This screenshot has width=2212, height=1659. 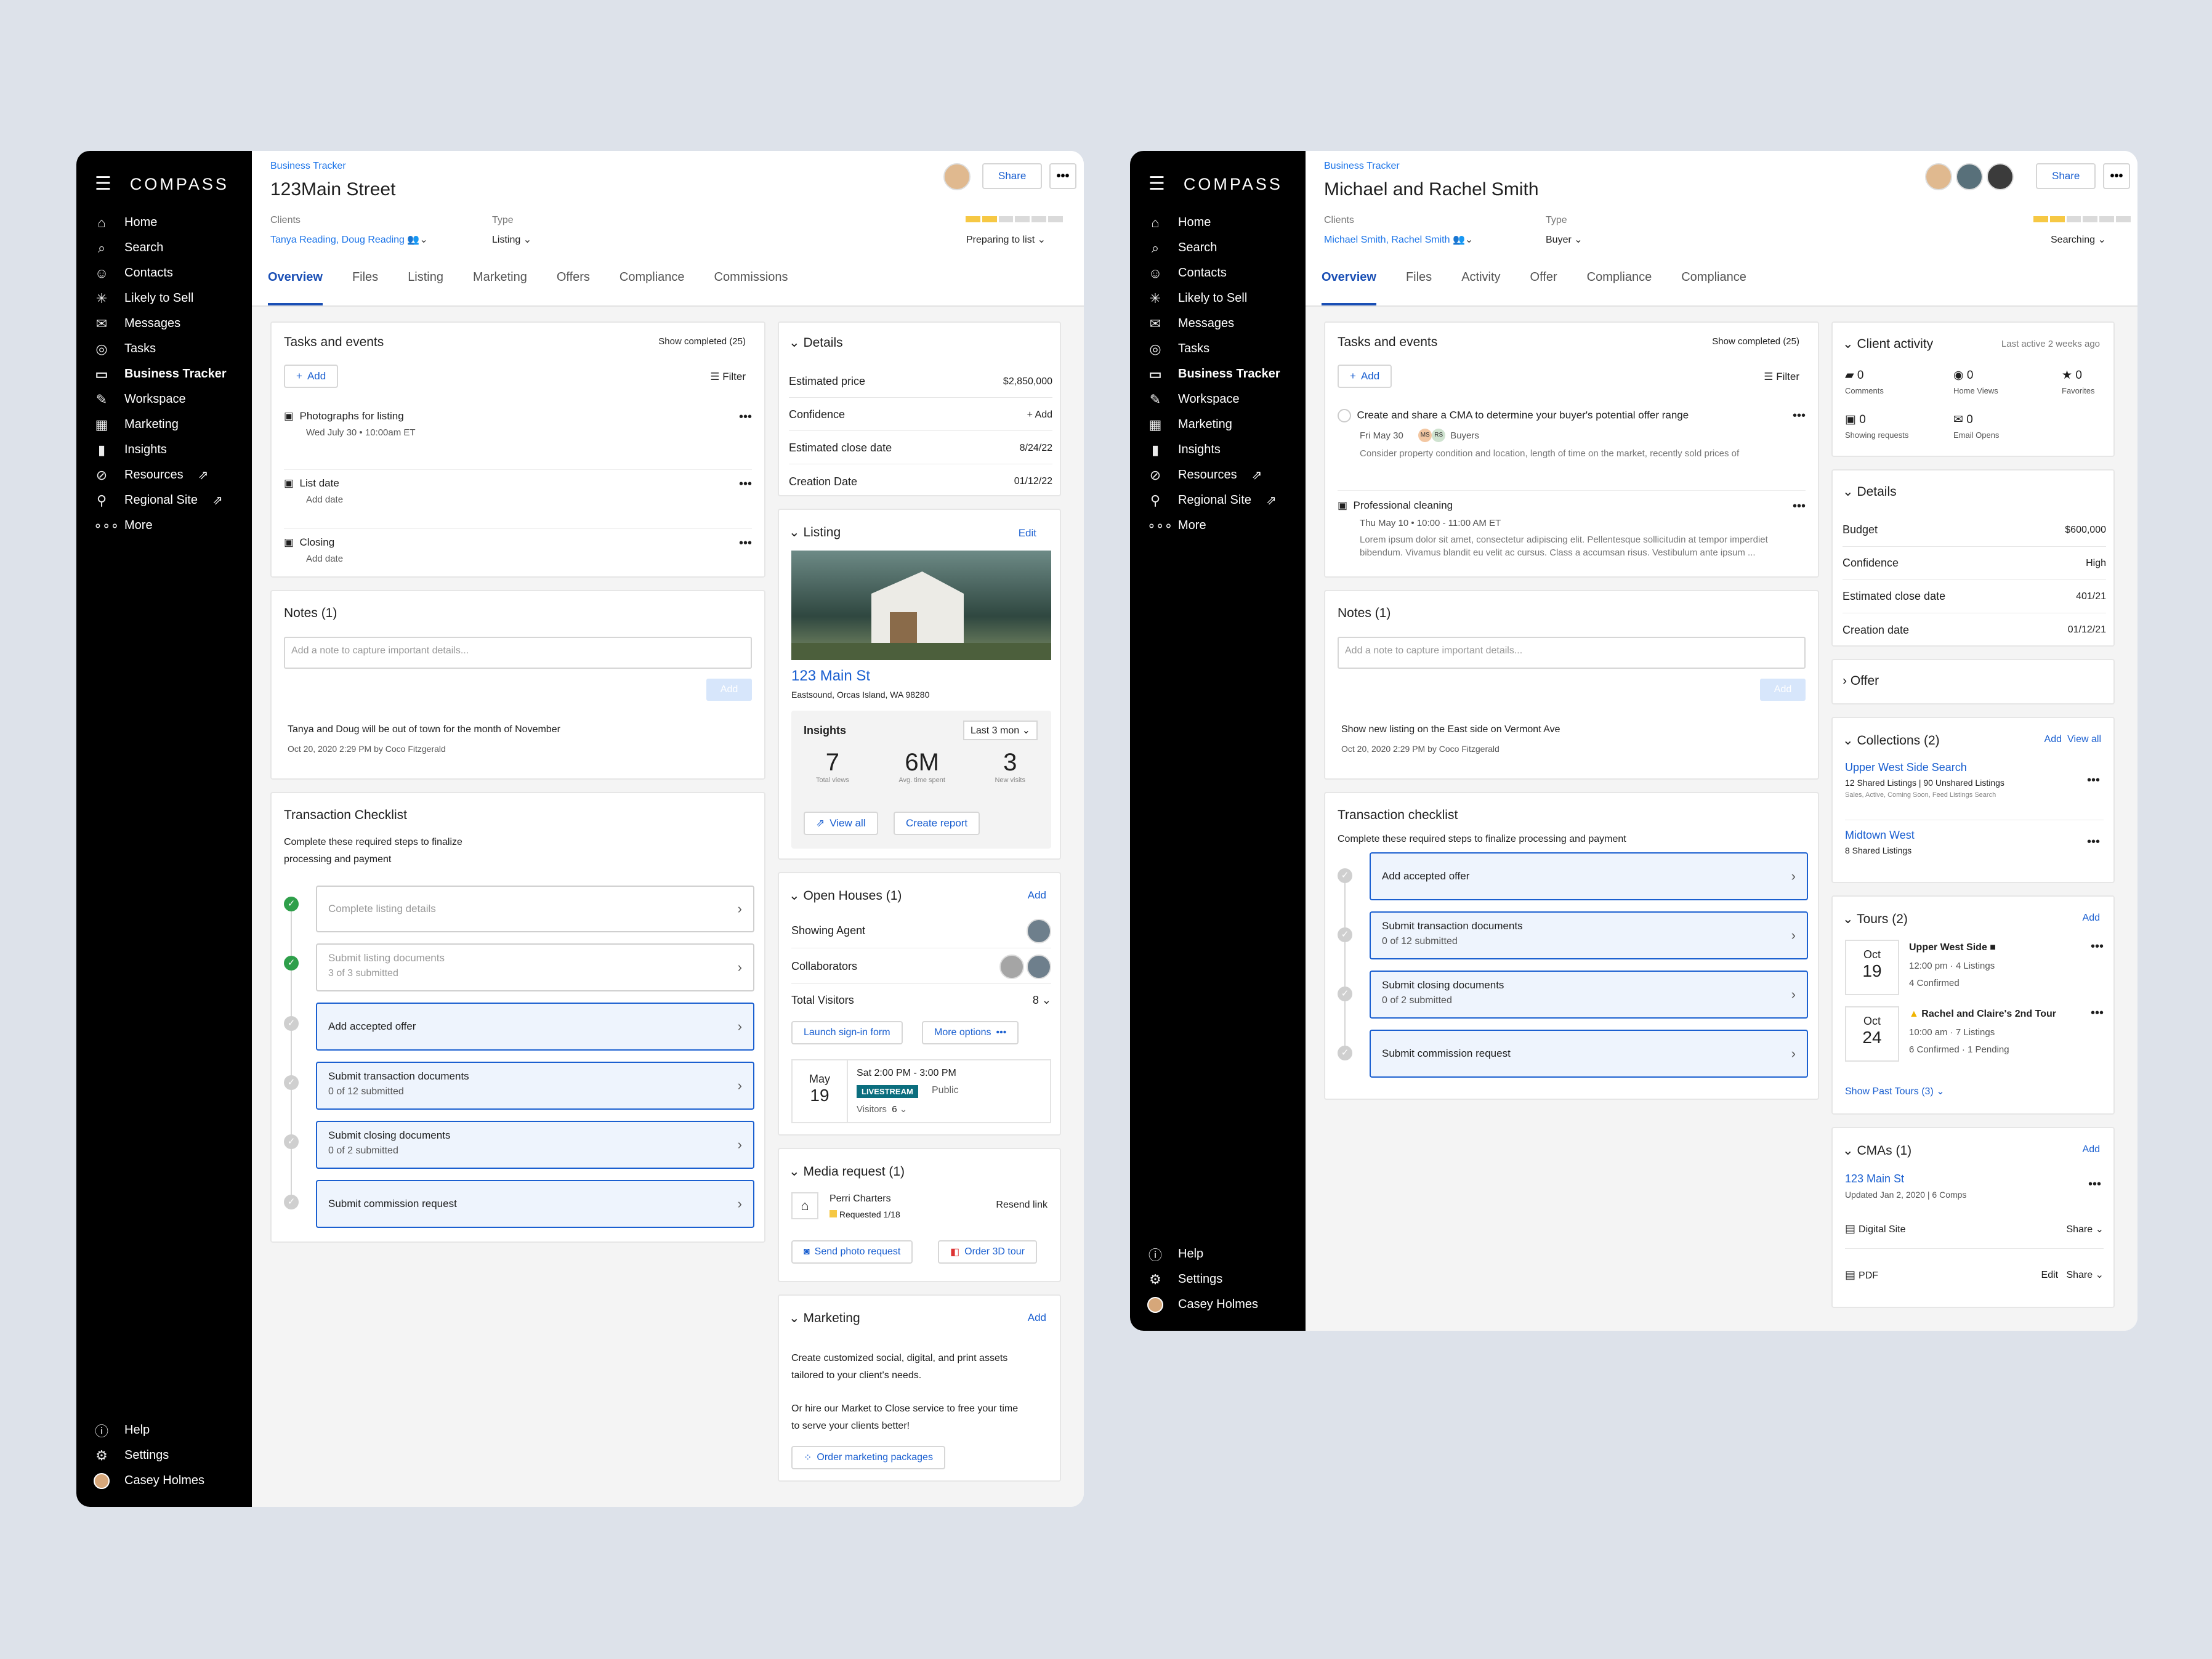 I want to click on add-marketing-link: Add, so click(x=1037, y=1318).